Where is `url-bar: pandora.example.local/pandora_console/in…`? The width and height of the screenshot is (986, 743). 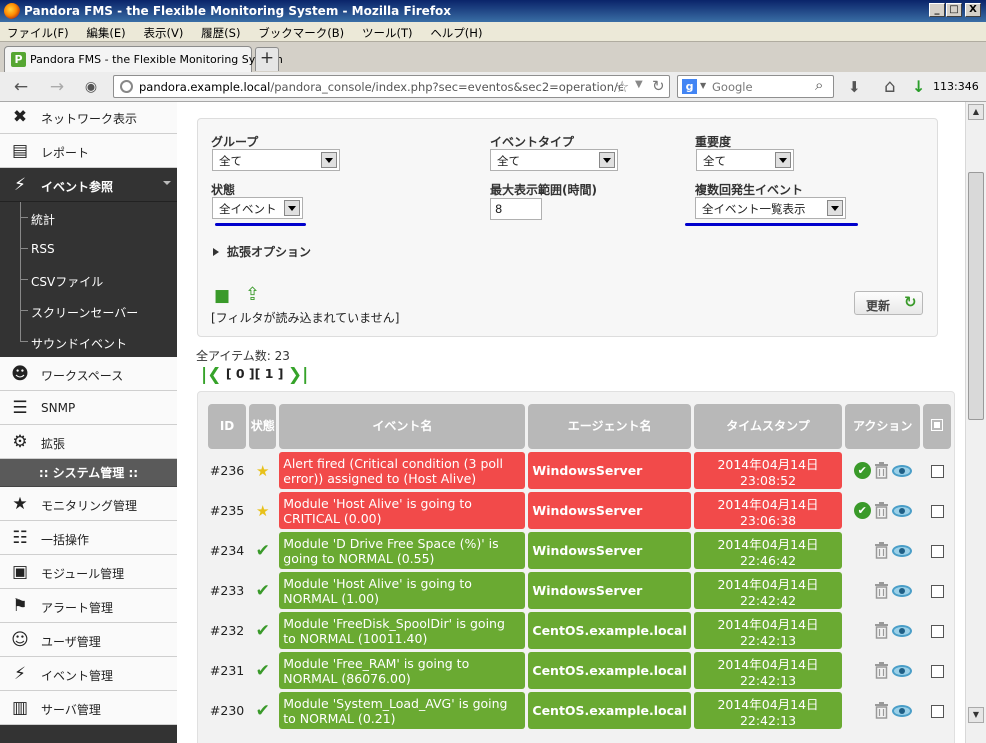 url-bar: pandora.example.local/pandora_console/in… is located at coordinates (391, 86).